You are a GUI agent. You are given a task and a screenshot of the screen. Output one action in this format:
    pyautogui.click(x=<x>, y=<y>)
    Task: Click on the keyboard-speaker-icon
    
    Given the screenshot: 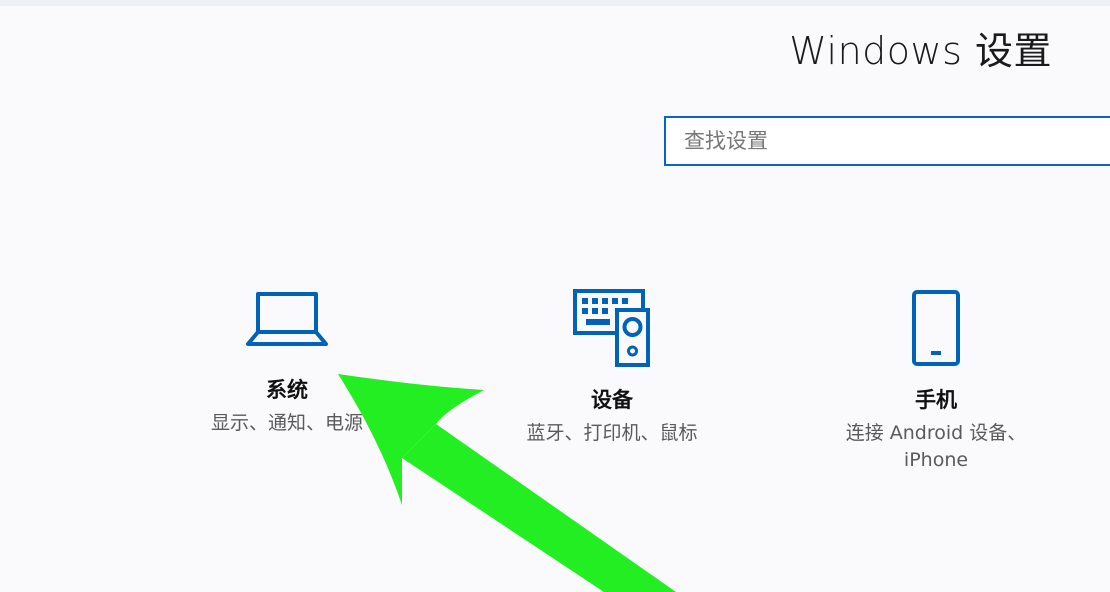 What is the action you would take?
    pyautogui.click(x=611, y=328)
    